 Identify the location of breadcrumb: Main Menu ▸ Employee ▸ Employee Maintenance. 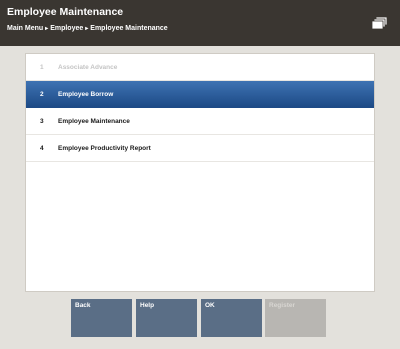
(87, 28).